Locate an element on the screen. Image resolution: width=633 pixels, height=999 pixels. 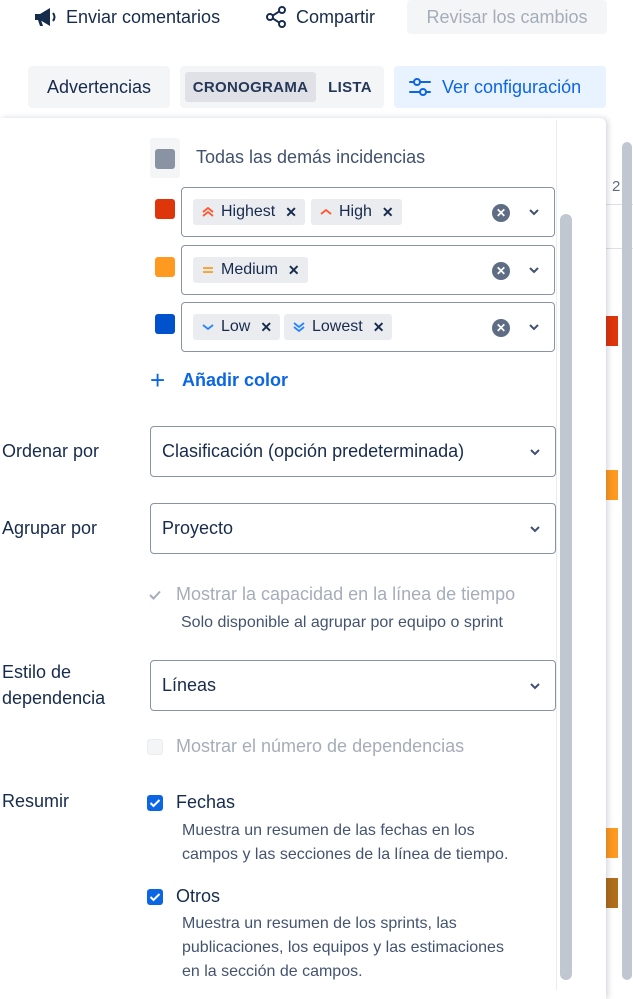
sort-by-label: Ordenar por is located at coordinates (51, 451).